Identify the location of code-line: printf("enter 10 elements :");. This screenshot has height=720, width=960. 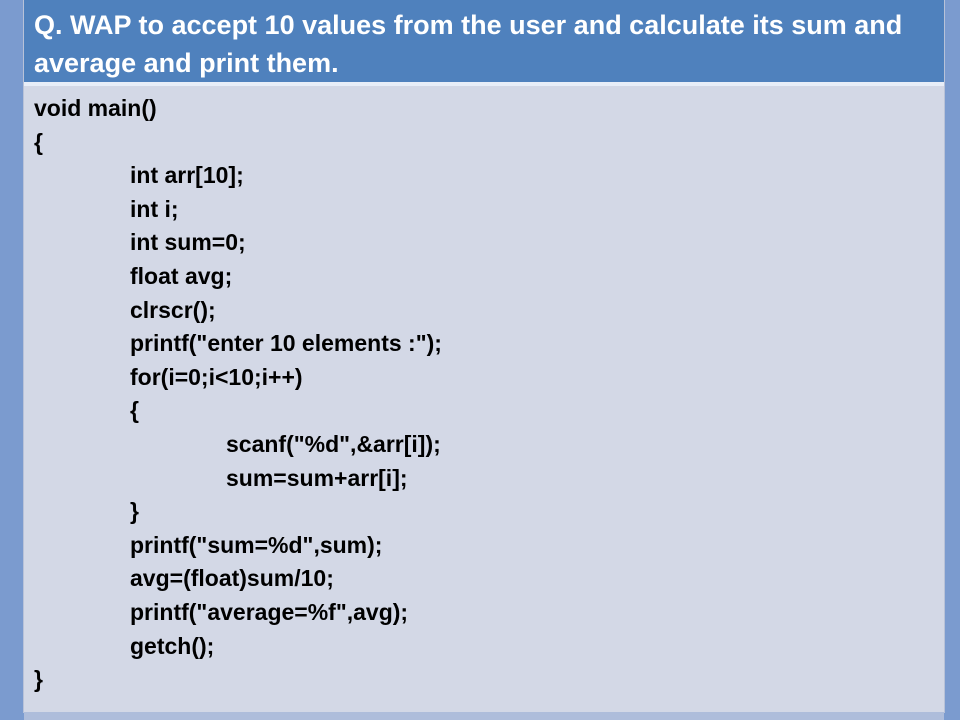
(286, 343).